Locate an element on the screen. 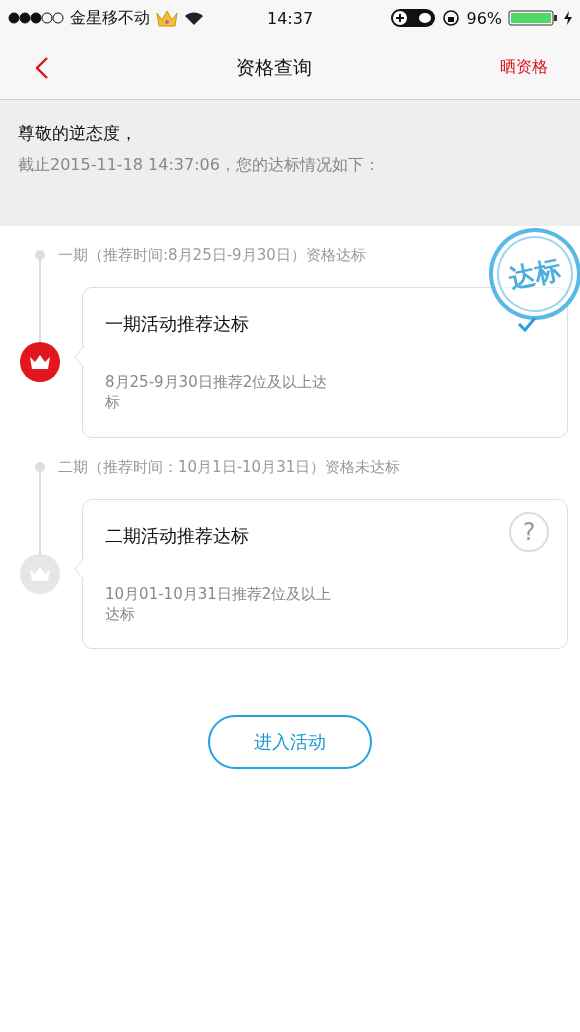 Image resolution: width=580 pixels, height=1032 pixels. summary-text: 截止2015-11-18 14:37:06，您的达标情况如下： is located at coordinates (199, 165).